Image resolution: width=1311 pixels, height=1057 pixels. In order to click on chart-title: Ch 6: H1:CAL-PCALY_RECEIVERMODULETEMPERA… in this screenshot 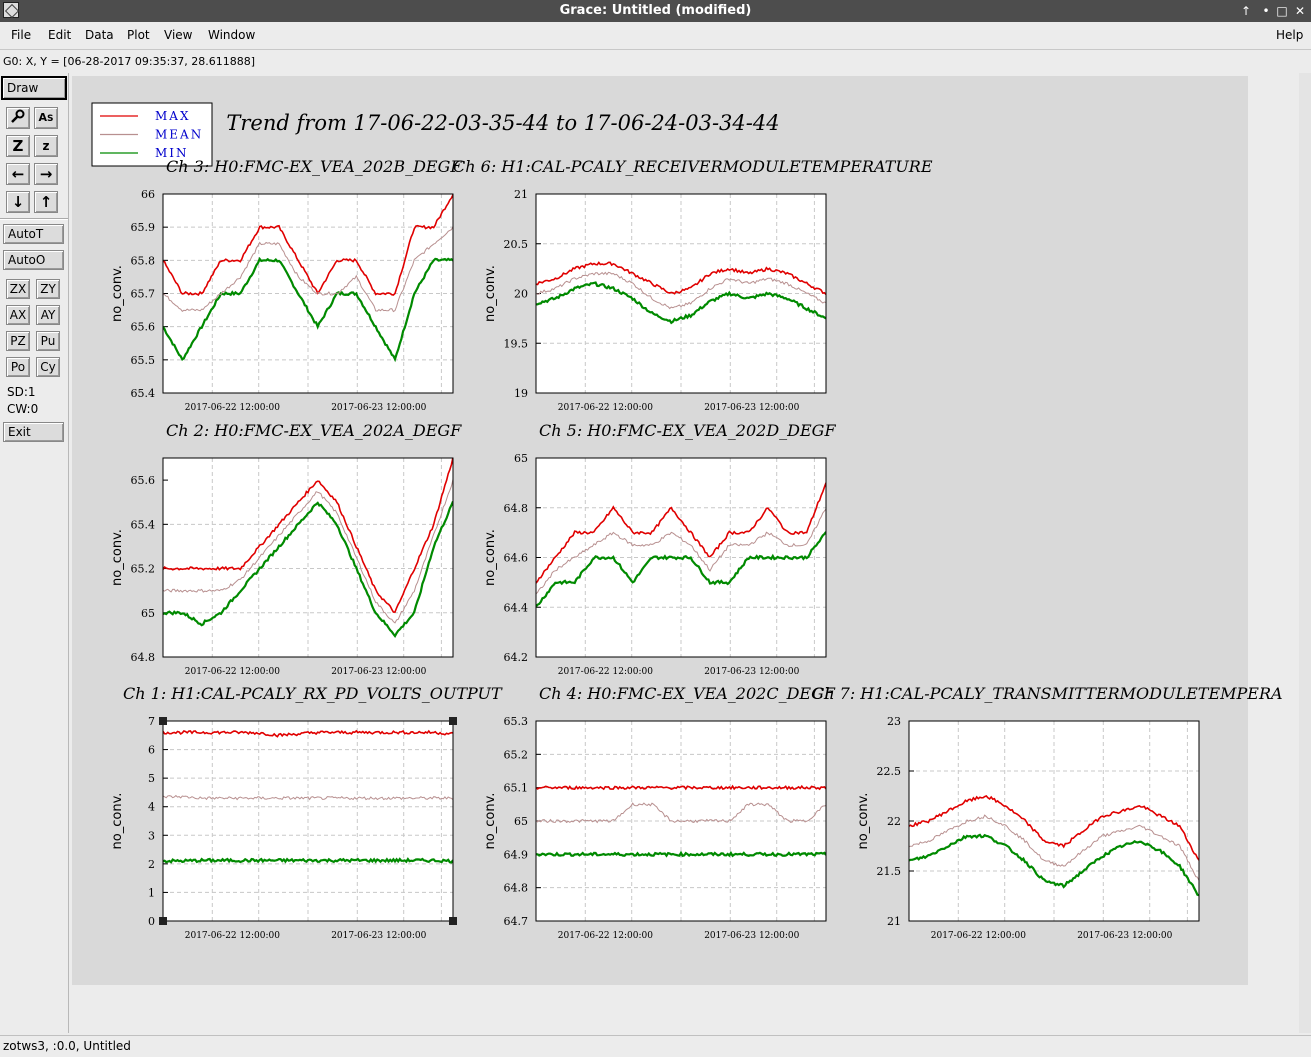, I will do `click(693, 166)`.